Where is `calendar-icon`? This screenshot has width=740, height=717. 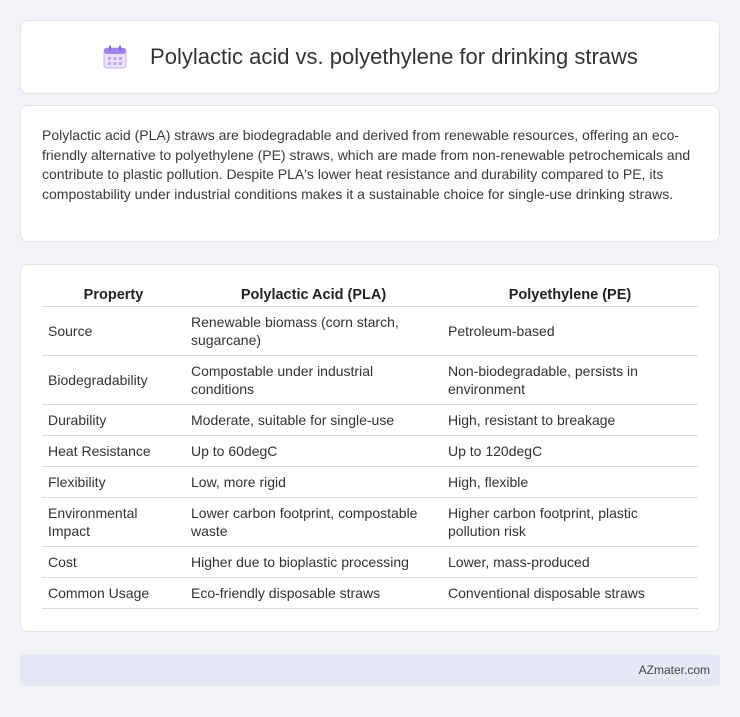 calendar-icon is located at coordinates (115, 57).